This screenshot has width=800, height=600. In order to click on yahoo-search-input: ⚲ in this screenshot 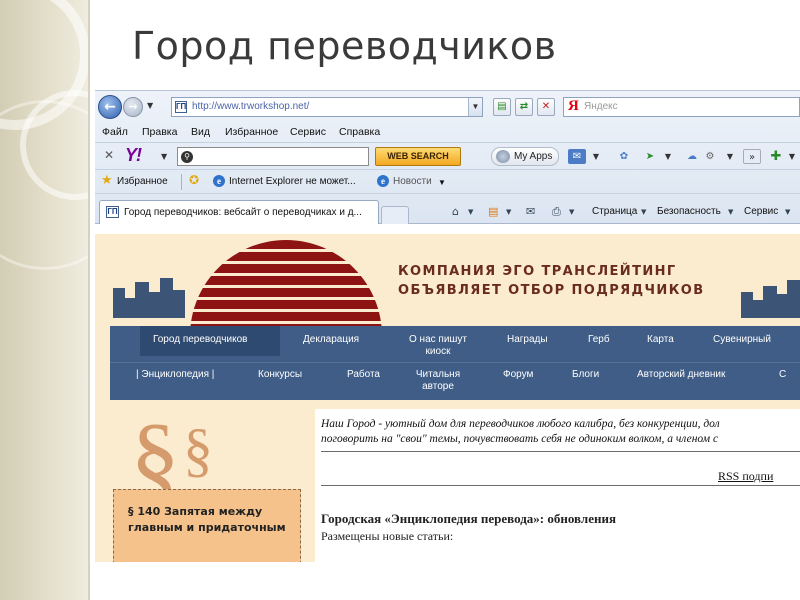, I will do `click(273, 156)`.